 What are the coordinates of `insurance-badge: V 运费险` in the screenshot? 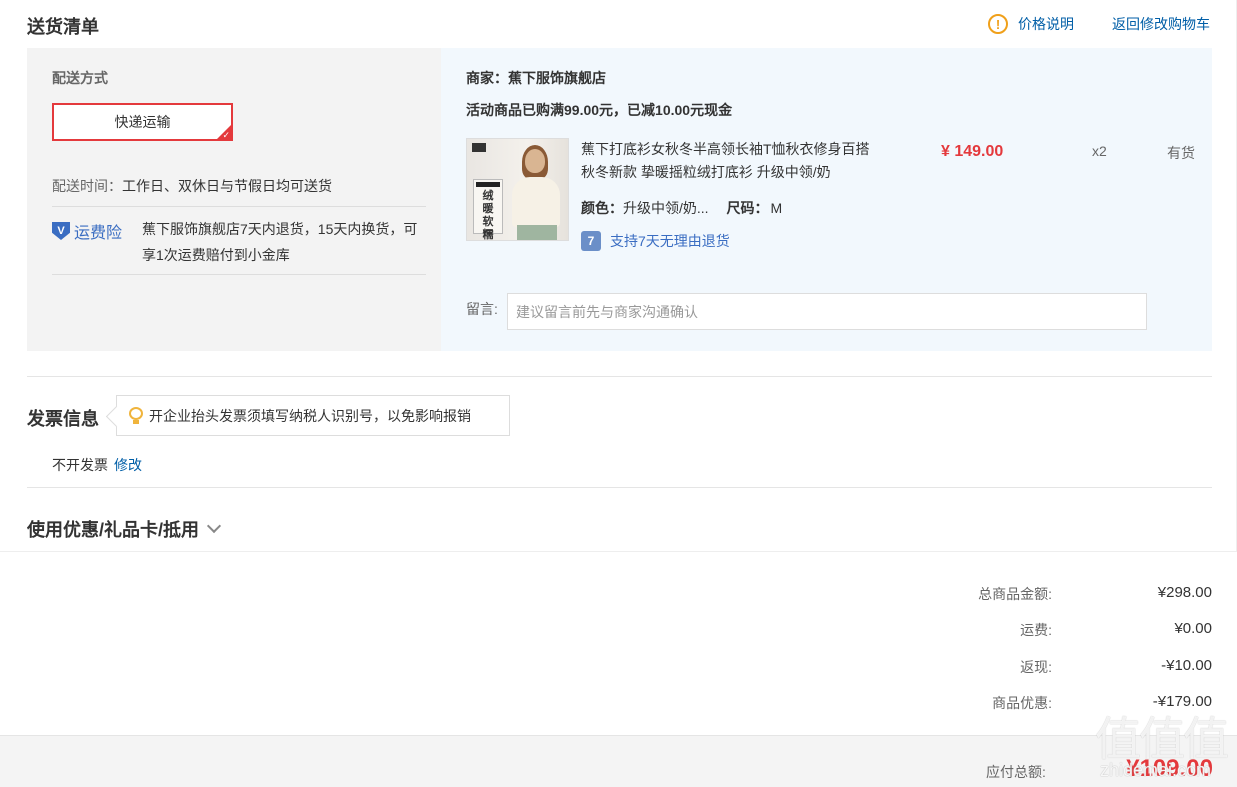 It's located at (87, 231).